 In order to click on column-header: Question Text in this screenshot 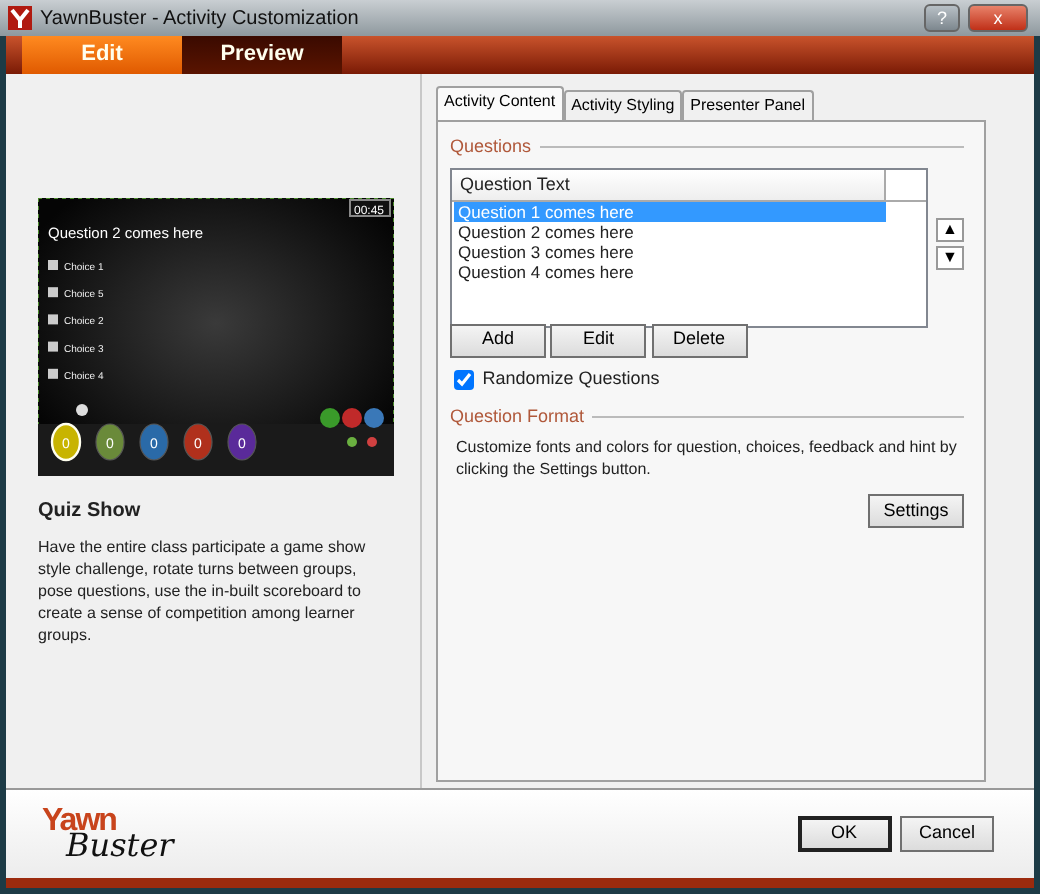, I will do `click(669, 184)`.